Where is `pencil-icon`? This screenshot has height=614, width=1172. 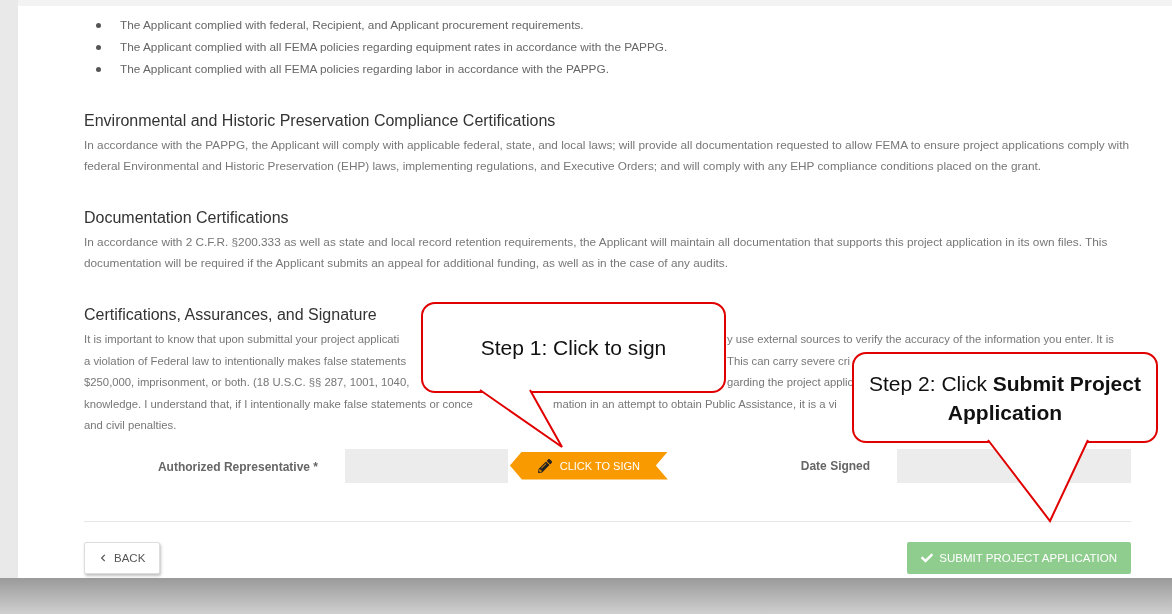 pencil-icon is located at coordinates (544, 465).